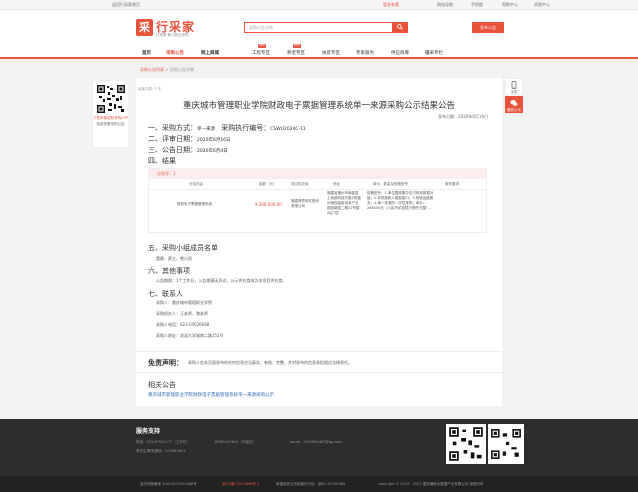  Describe the element at coordinates (174, 258) in the screenshot. I see `members-value: 董静，蔡立，熊小凯` at that location.